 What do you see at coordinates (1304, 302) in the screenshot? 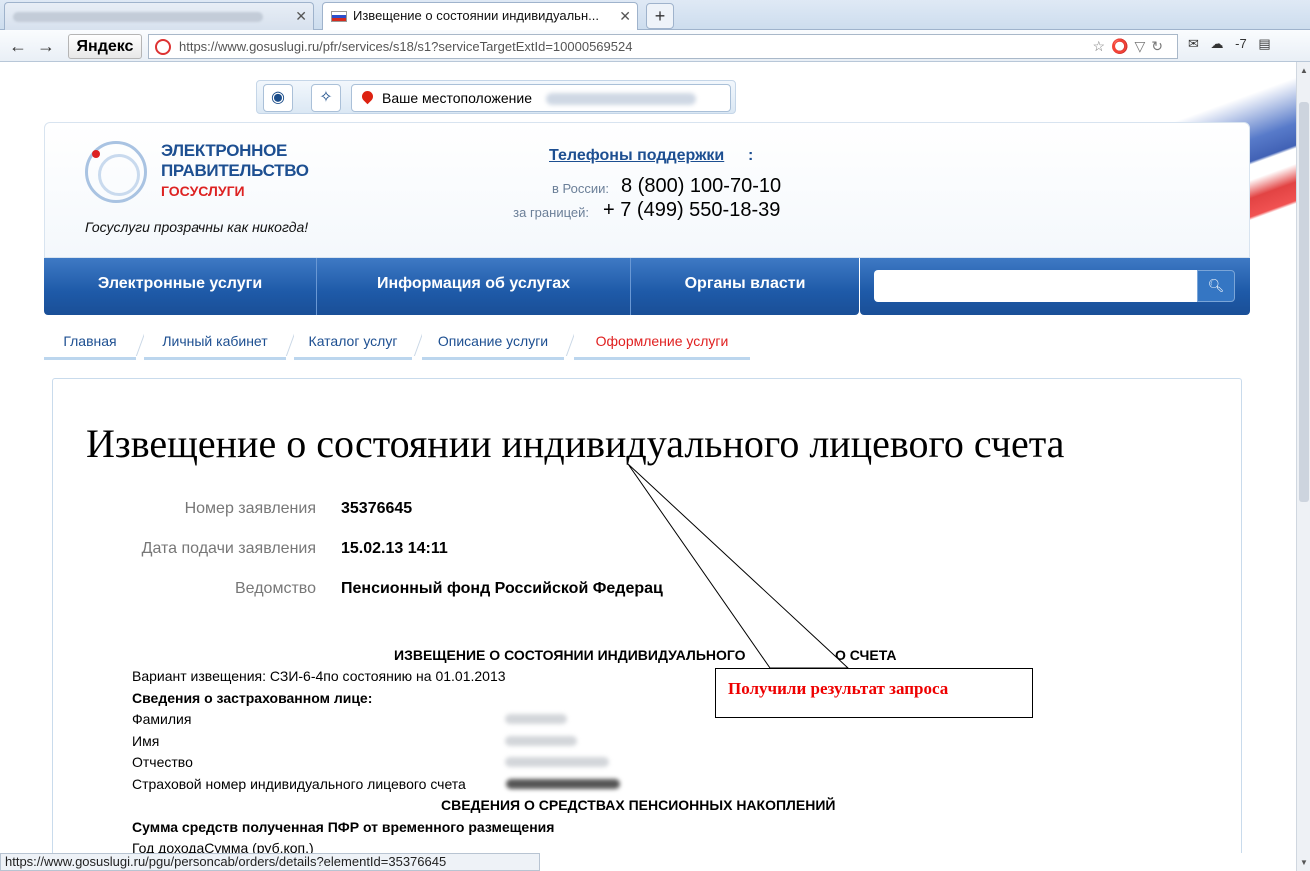
I see `scrollbar-thumb` at bounding box center [1304, 302].